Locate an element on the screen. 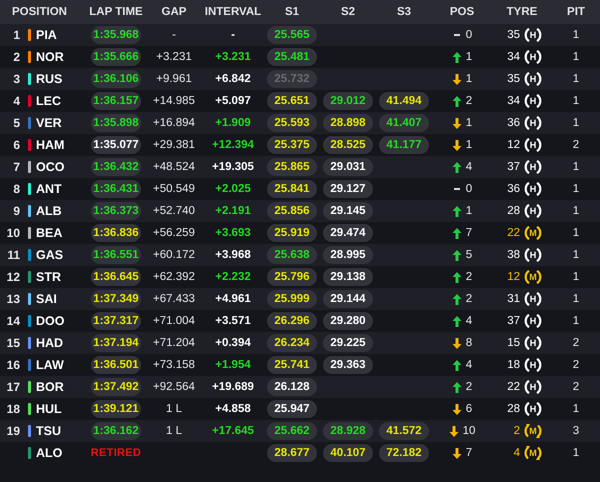 This screenshot has width=600, height=482. position-number: 16 is located at coordinates (13, 365).